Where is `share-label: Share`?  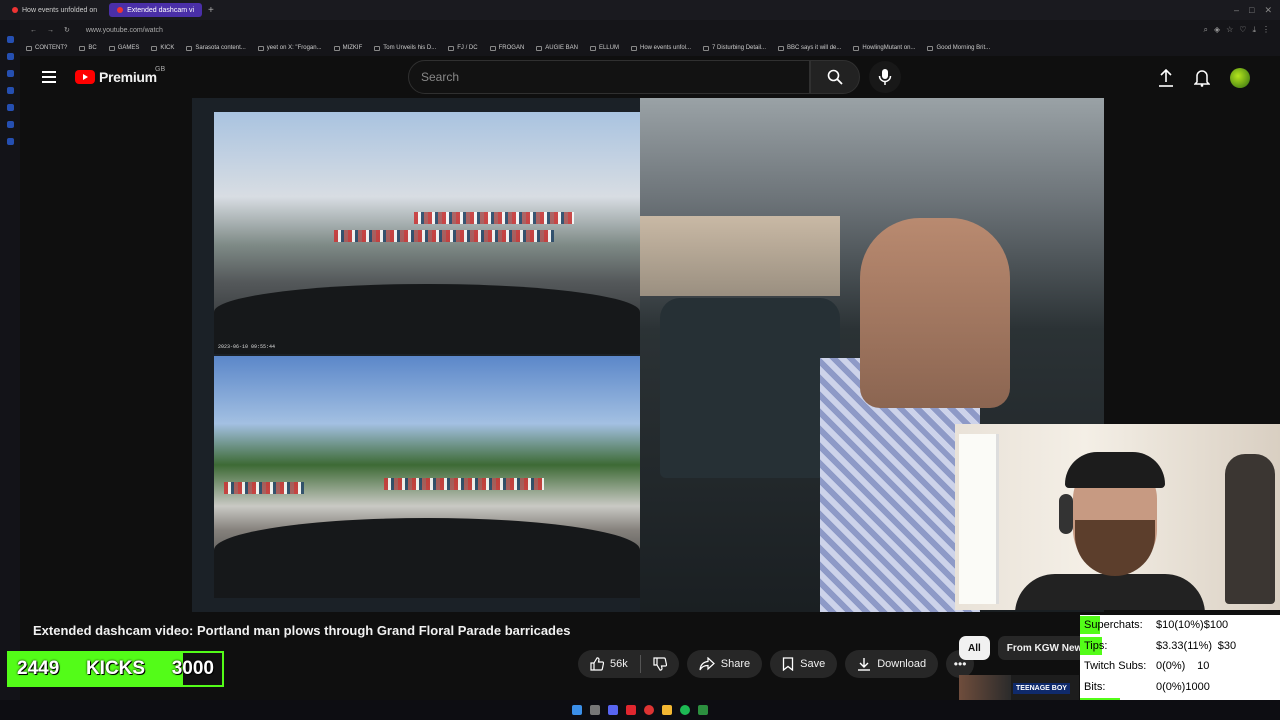 share-label: Share is located at coordinates (735, 664).